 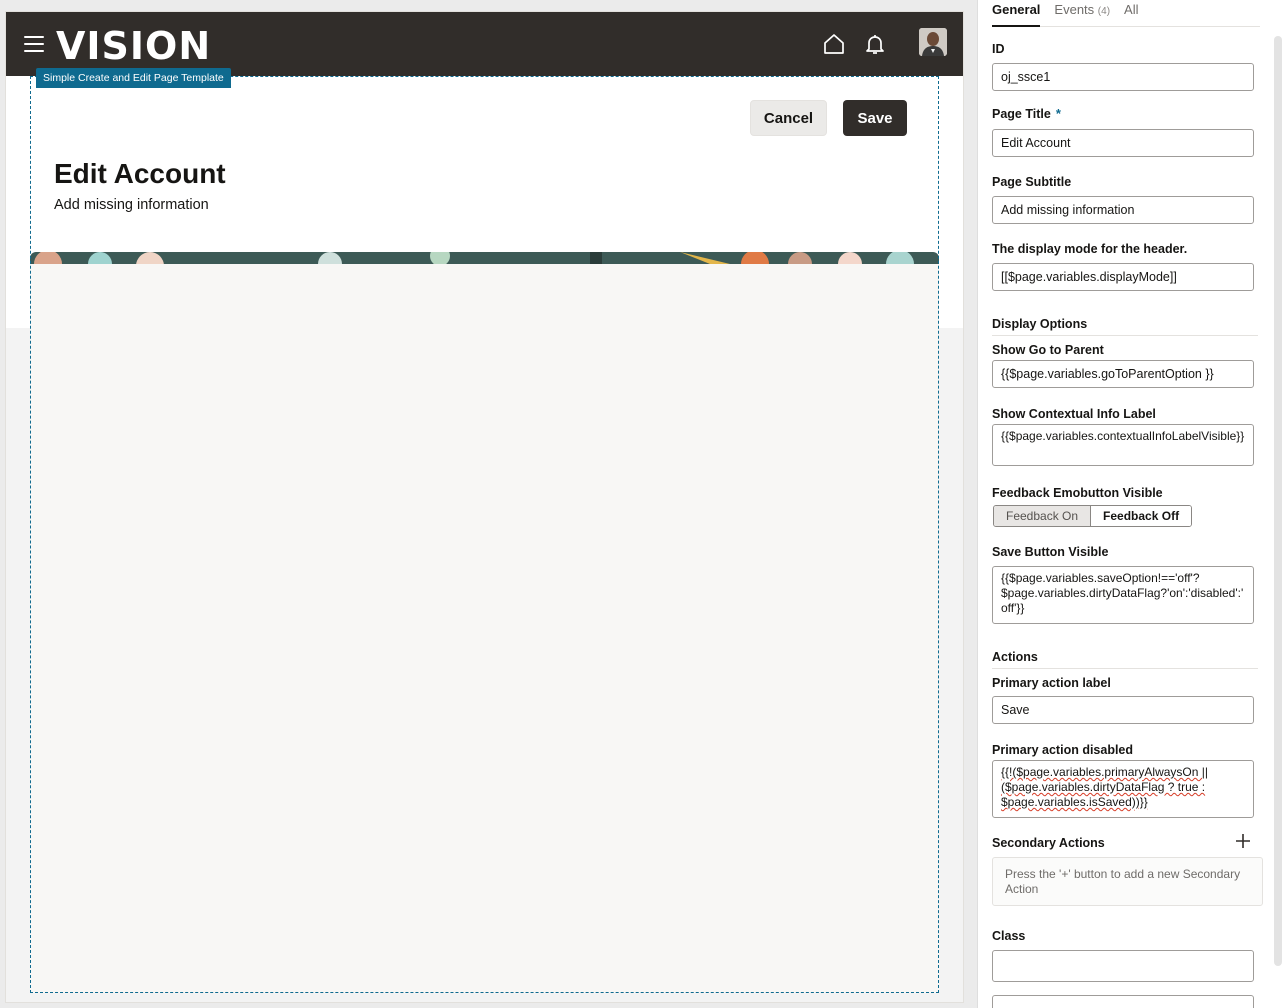 What do you see at coordinates (1123, 710) in the screenshot?
I see `primary-action-field: Save` at bounding box center [1123, 710].